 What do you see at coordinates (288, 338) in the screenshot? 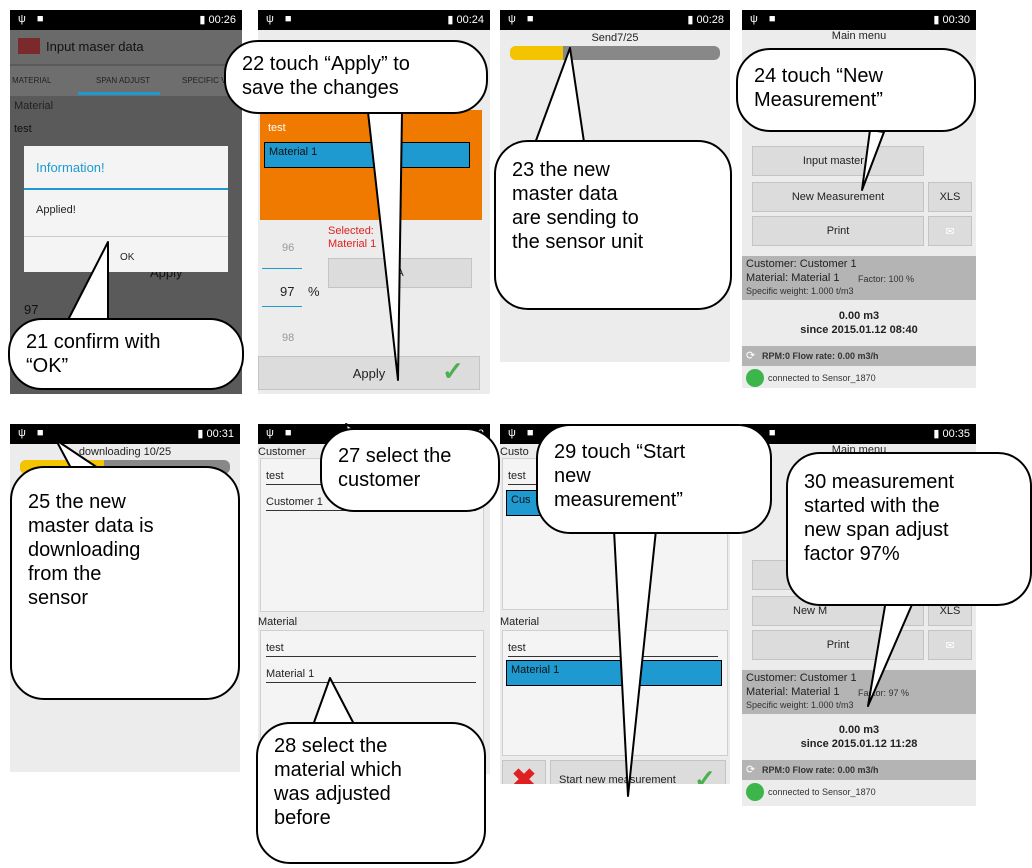
I see `picker-value-98: 98` at bounding box center [288, 338].